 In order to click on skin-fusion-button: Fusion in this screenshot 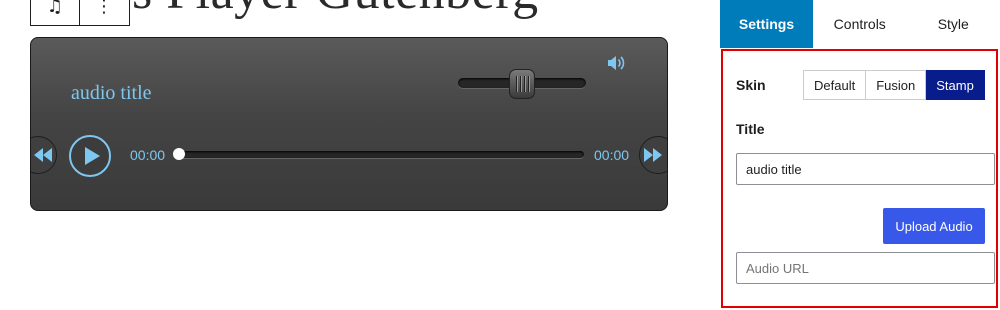, I will do `click(896, 85)`.